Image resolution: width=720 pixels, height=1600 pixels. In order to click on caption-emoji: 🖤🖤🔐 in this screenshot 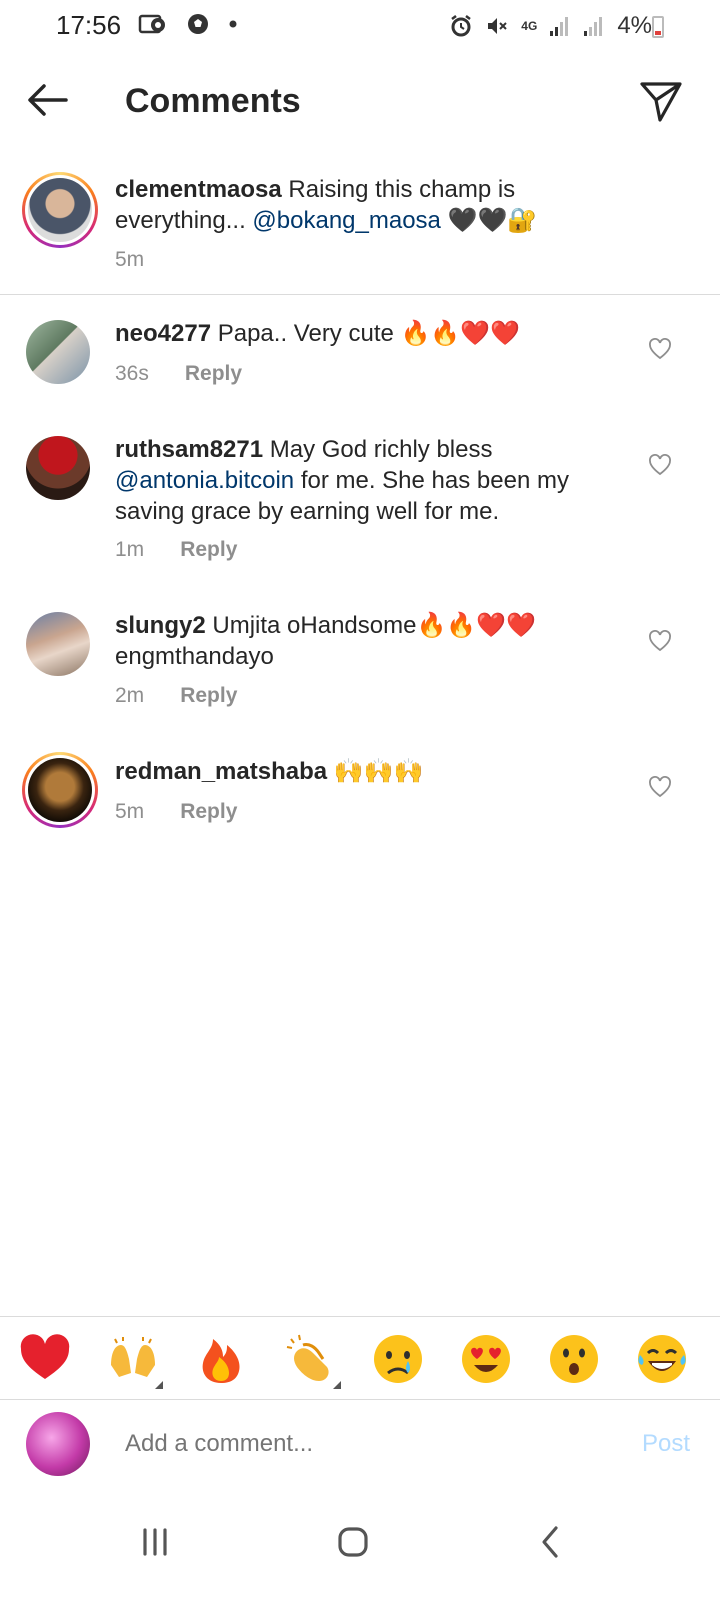, I will do `click(489, 220)`.